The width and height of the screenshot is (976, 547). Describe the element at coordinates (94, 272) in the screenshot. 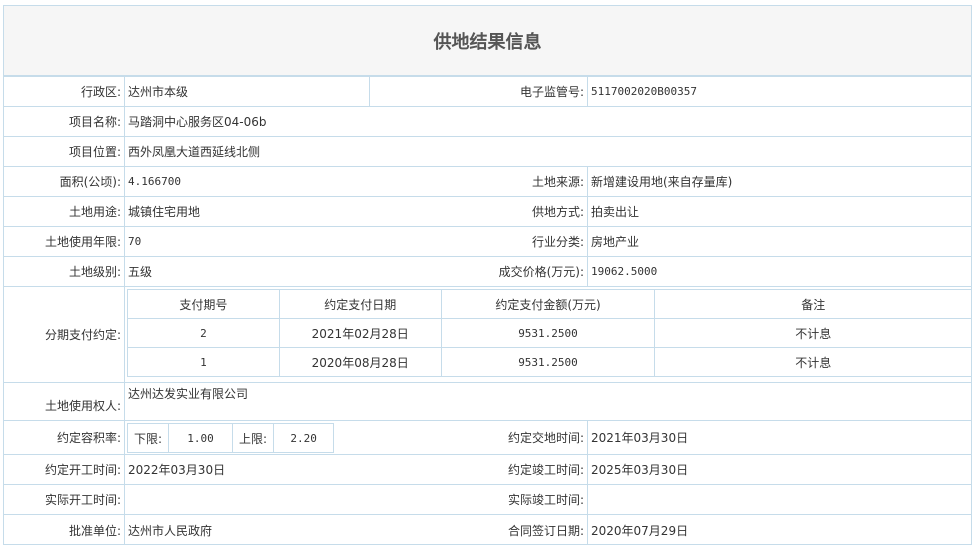

I see `land-grade-label: 土地级别:` at that location.